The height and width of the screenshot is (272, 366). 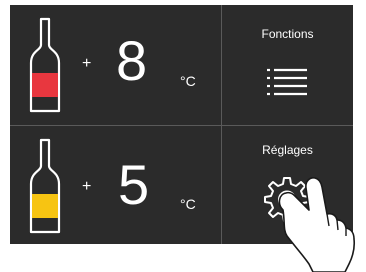 I want to click on settings-label: Réglages, so click(x=287, y=150).